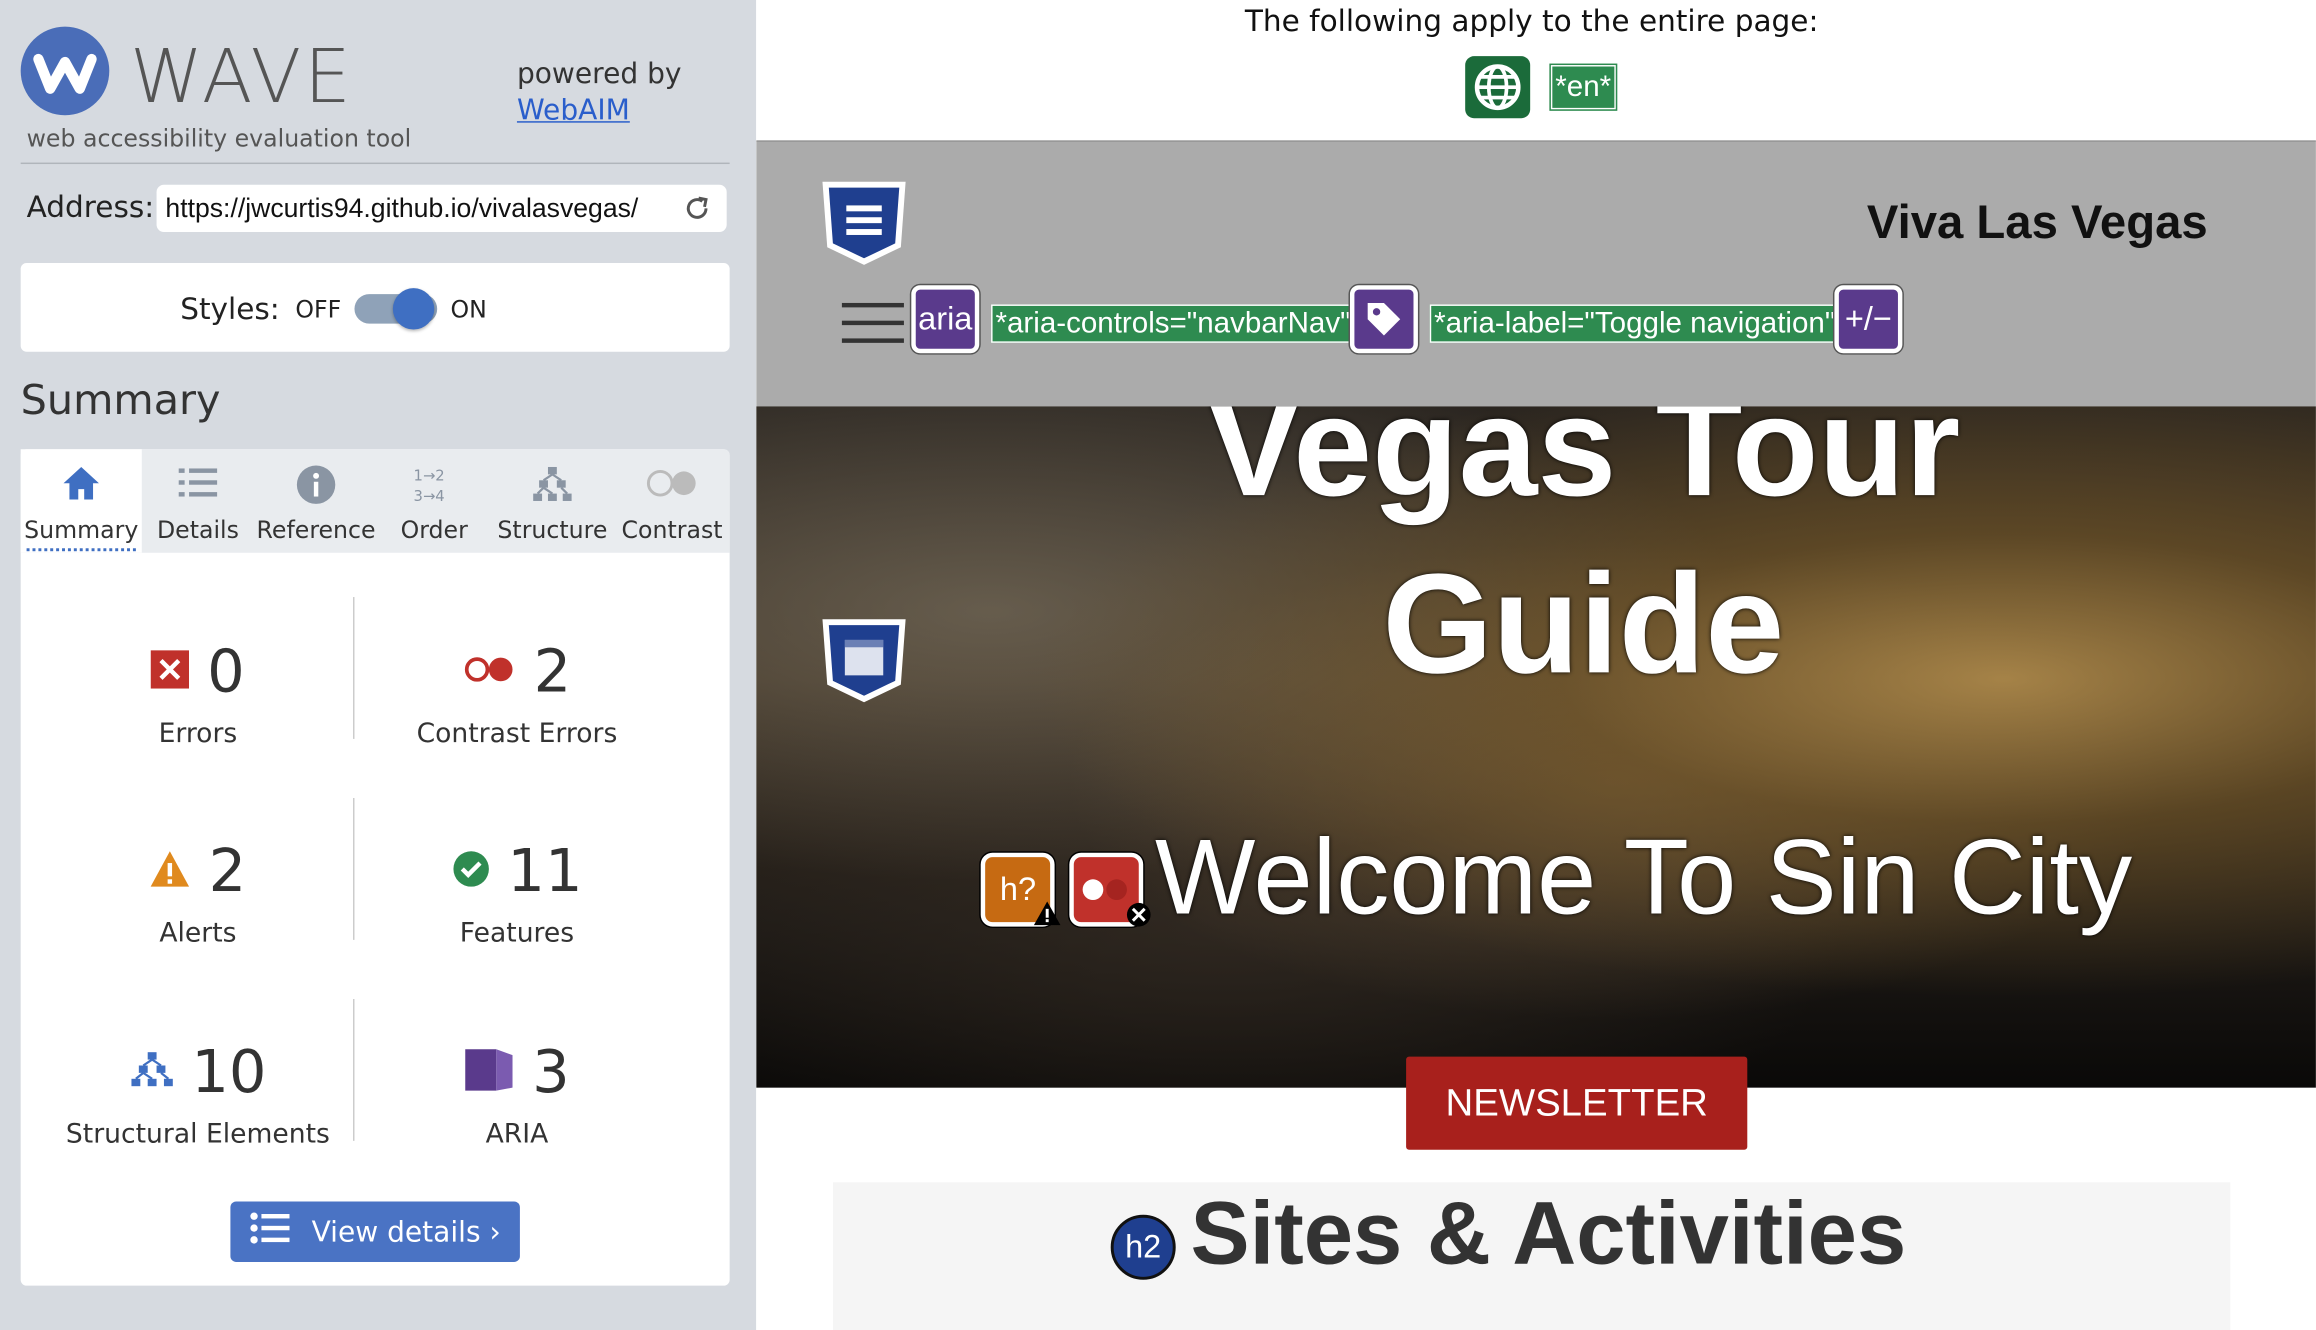 The height and width of the screenshot is (1330, 2316). What do you see at coordinates (872, 329) in the screenshot?
I see `hamburger-menu-icon` at bounding box center [872, 329].